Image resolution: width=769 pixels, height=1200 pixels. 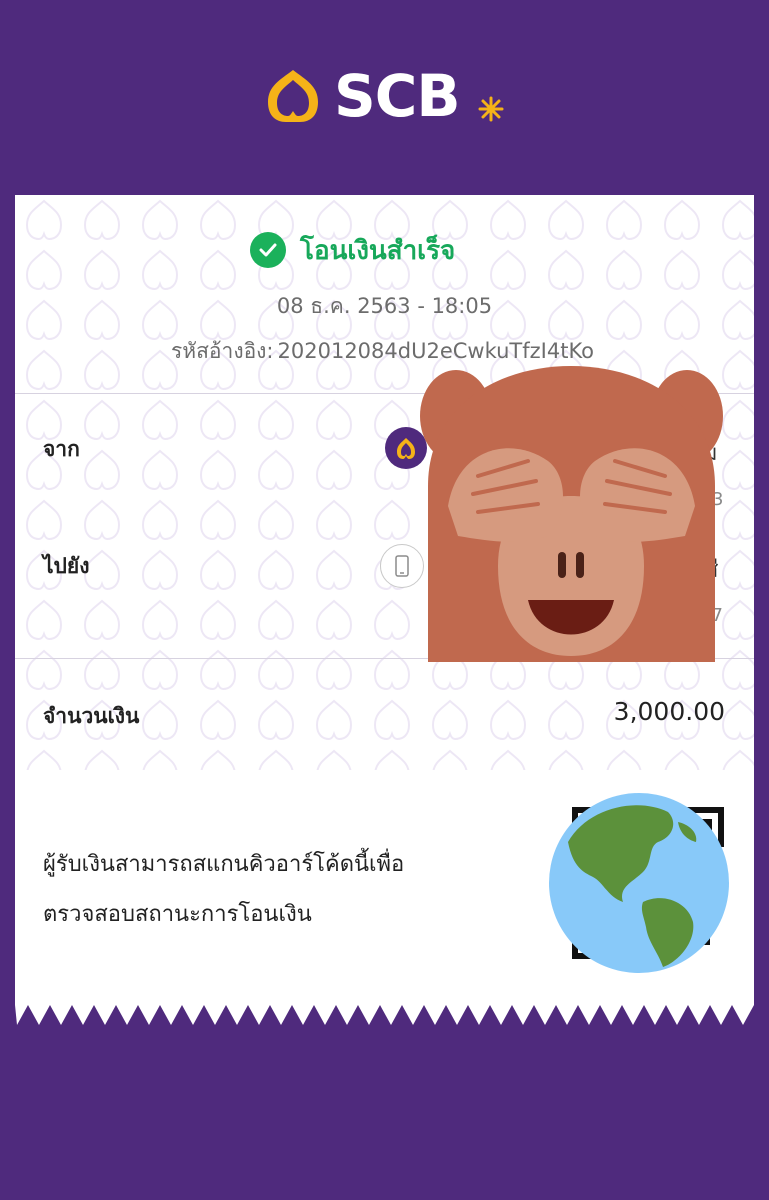 I want to click on reference-value: 202012084dU2eCwkuTfzI4tKo, so click(x=436, y=351).